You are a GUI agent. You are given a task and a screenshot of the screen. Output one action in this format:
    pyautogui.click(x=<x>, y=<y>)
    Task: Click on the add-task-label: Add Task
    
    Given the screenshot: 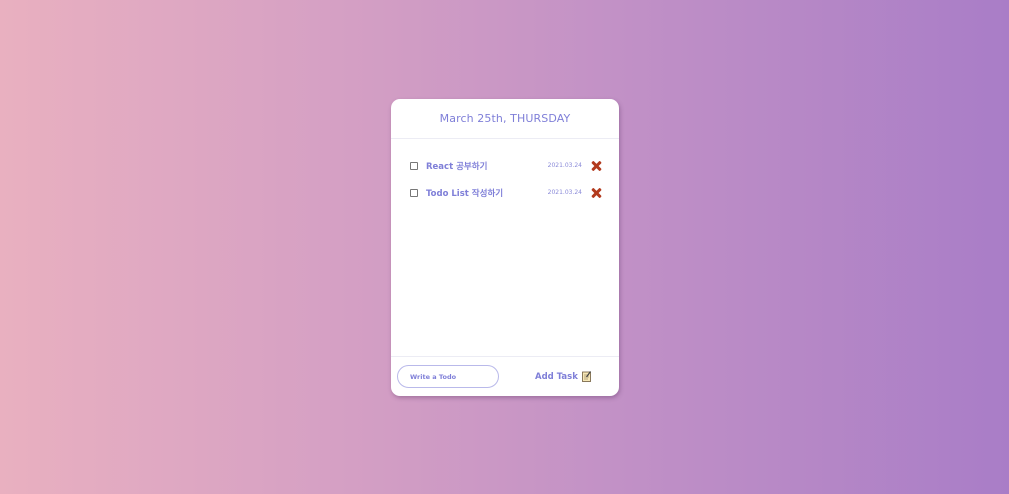 What is the action you would take?
    pyautogui.click(x=556, y=376)
    